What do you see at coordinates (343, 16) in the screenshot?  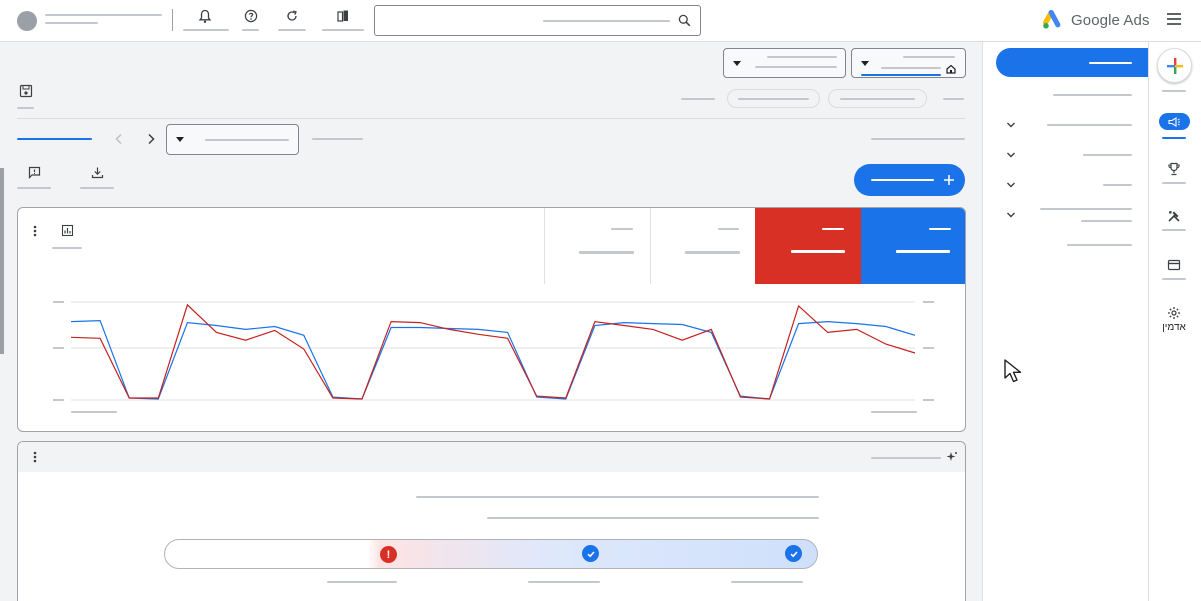 I see `panels-icon` at bounding box center [343, 16].